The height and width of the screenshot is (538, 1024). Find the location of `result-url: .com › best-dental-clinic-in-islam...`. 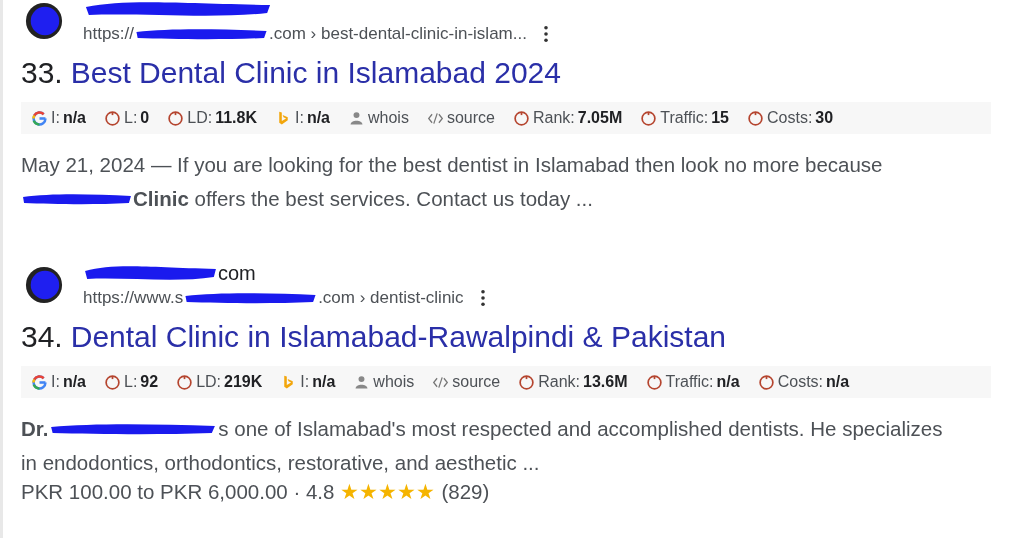

result-url: .com › best-dental-clinic-in-islam... is located at coordinates (398, 34).